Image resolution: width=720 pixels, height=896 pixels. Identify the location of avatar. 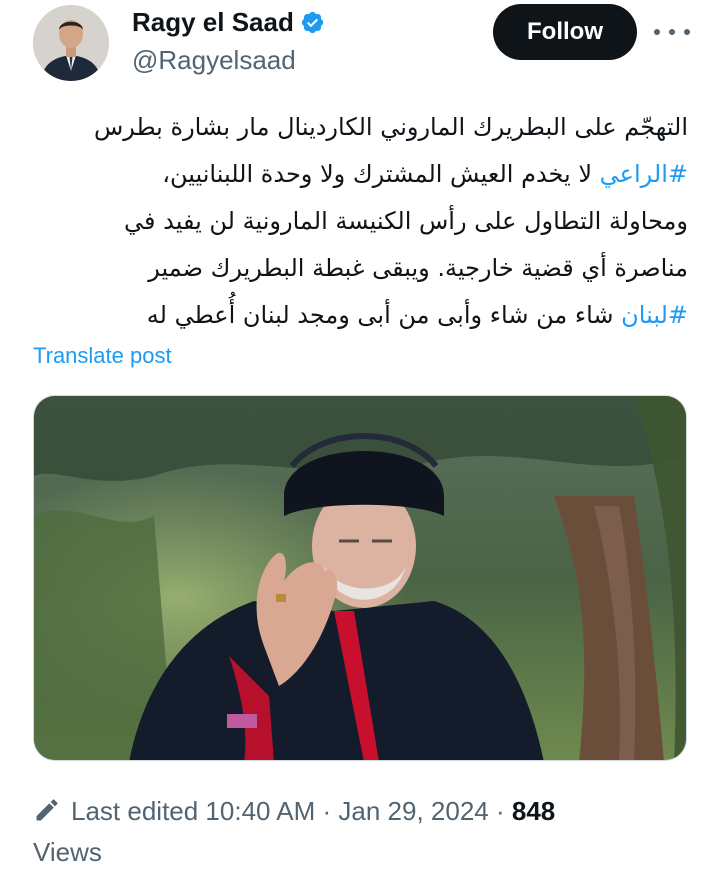
(71, 43).